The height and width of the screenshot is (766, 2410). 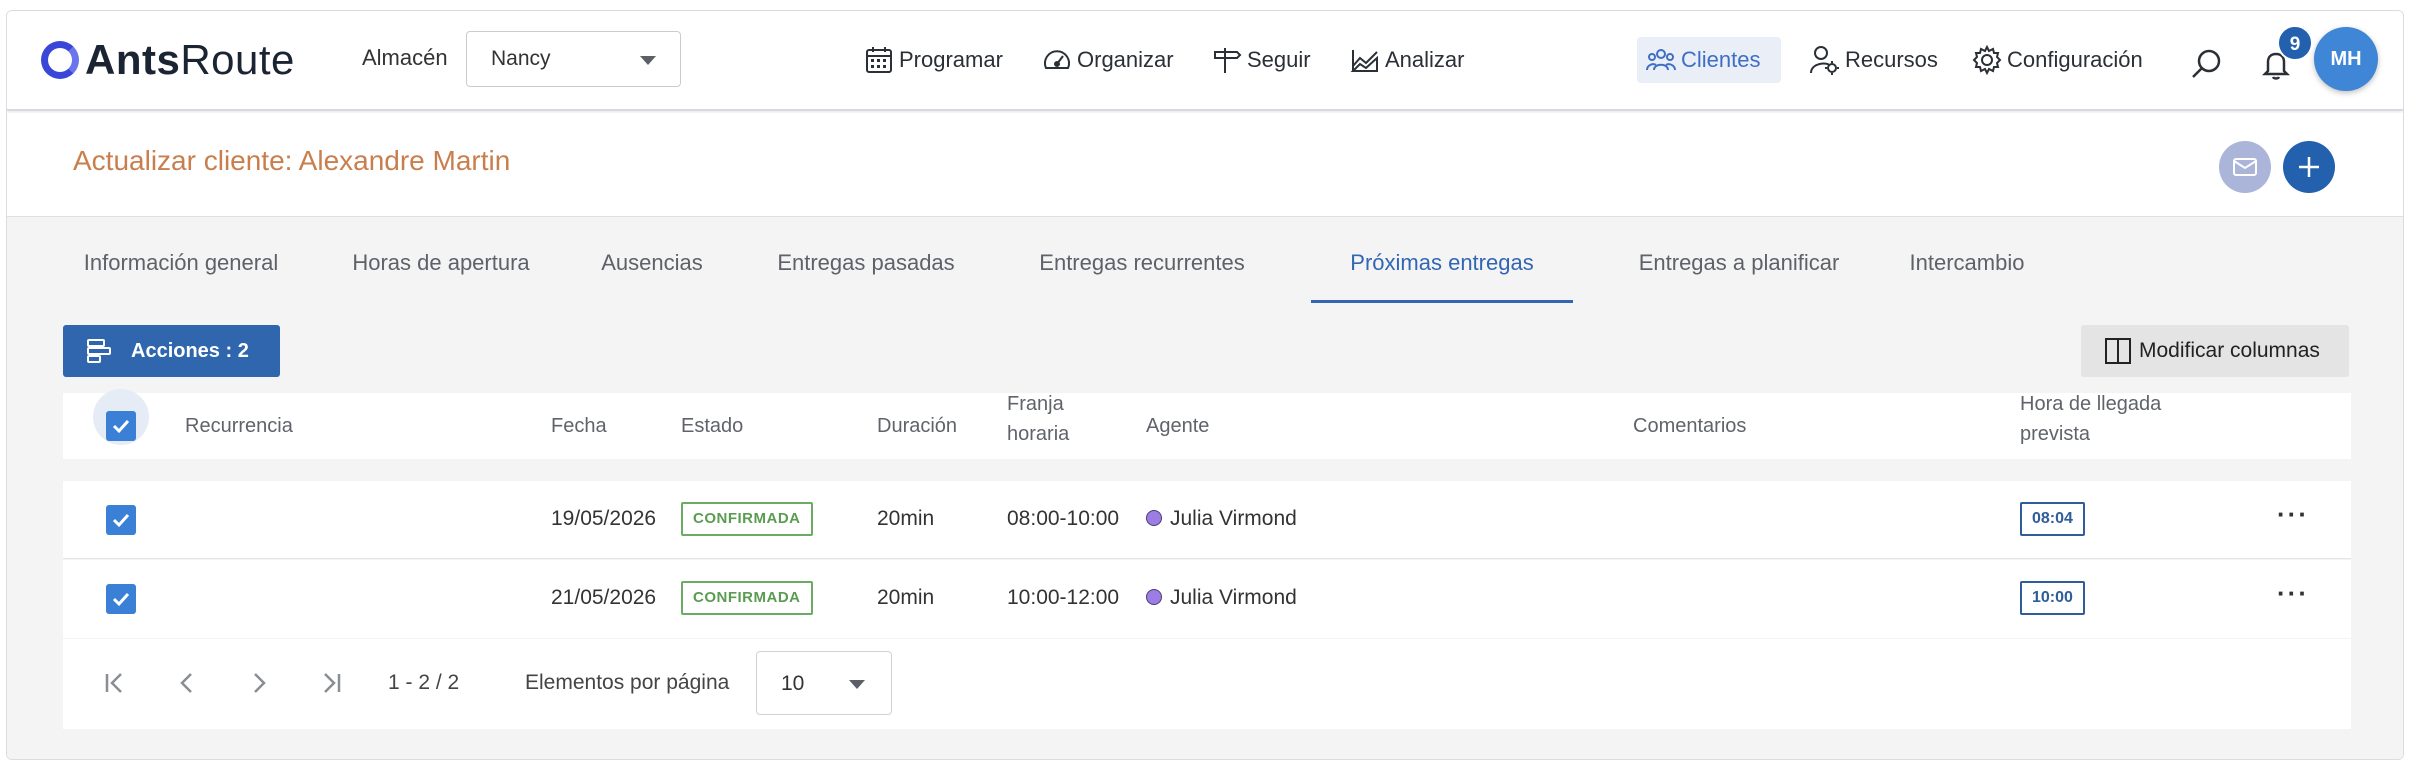 What do you see at coordinates (1205, 165) in the screenshot?
I see `page-header: Actualizar cliente: Alexandre Martin` at bounding box center [1205, 165].